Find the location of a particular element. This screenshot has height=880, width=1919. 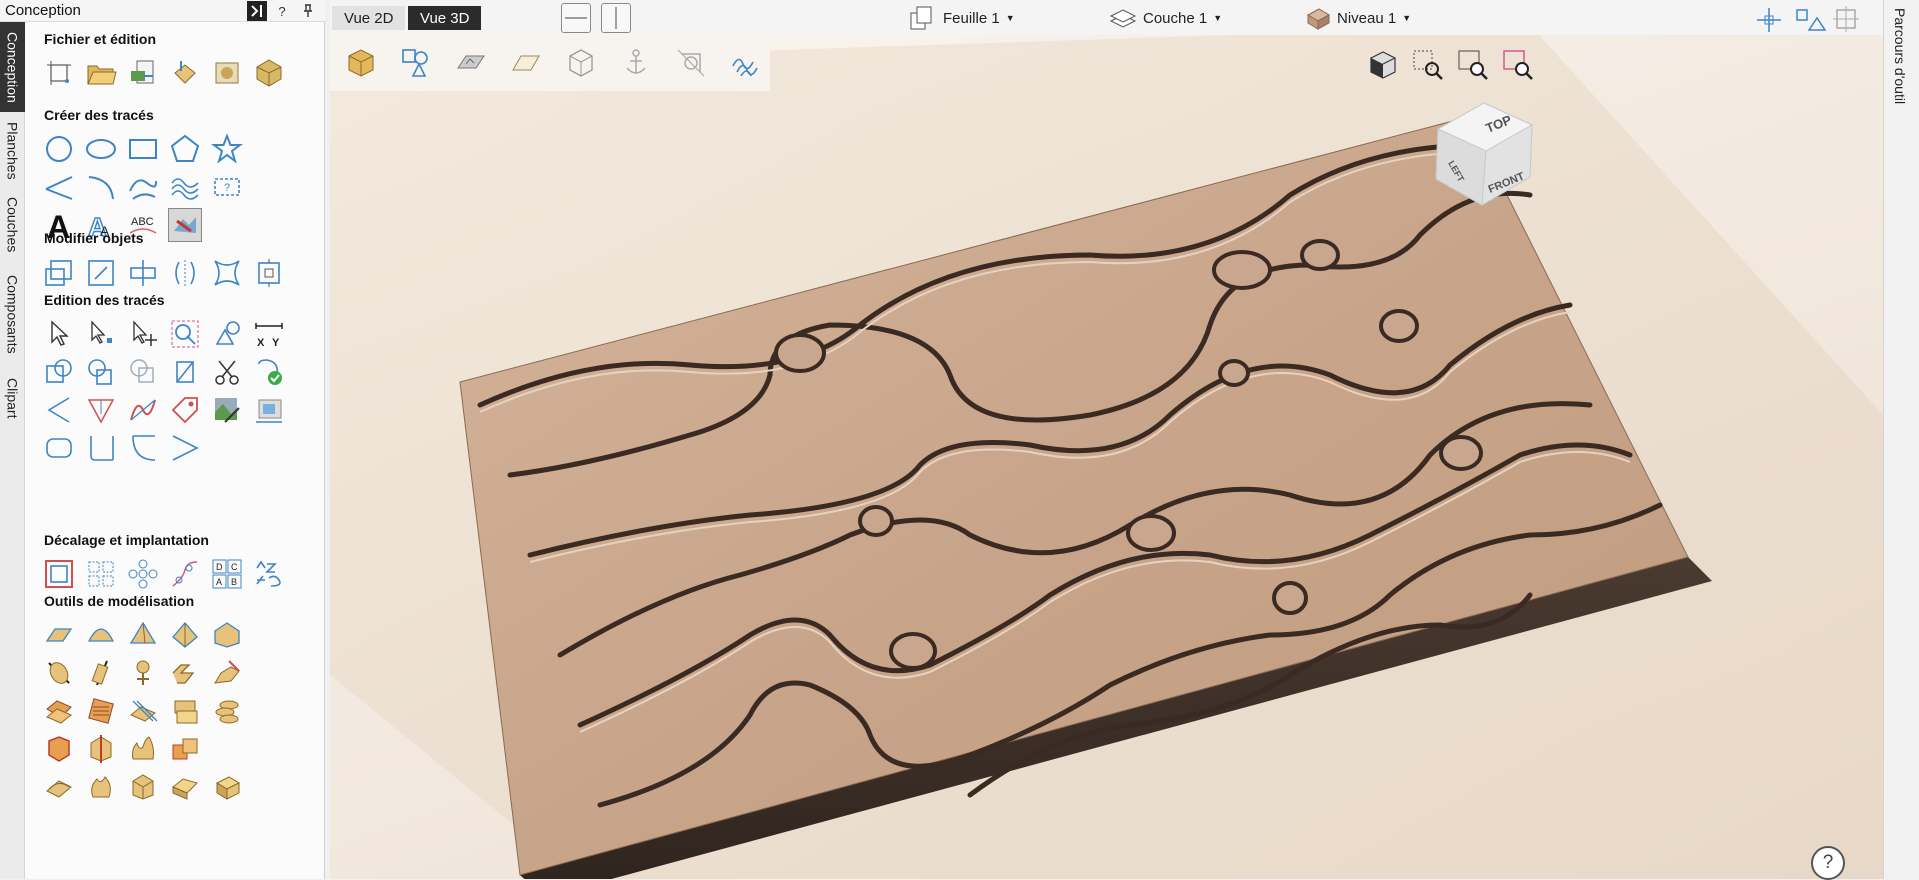

cut-model-tool is located at coordinates (101, 749).